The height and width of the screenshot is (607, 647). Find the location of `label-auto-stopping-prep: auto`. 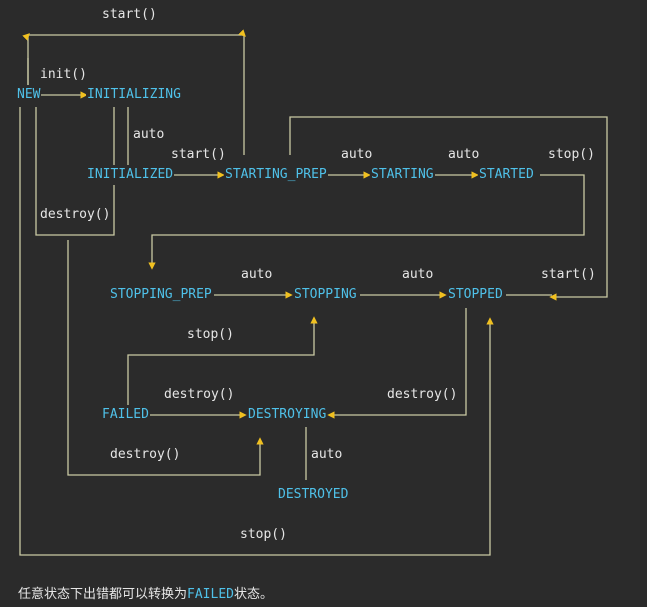

label-auto-stopping-prep: auto is located at coordinates (257, 275).